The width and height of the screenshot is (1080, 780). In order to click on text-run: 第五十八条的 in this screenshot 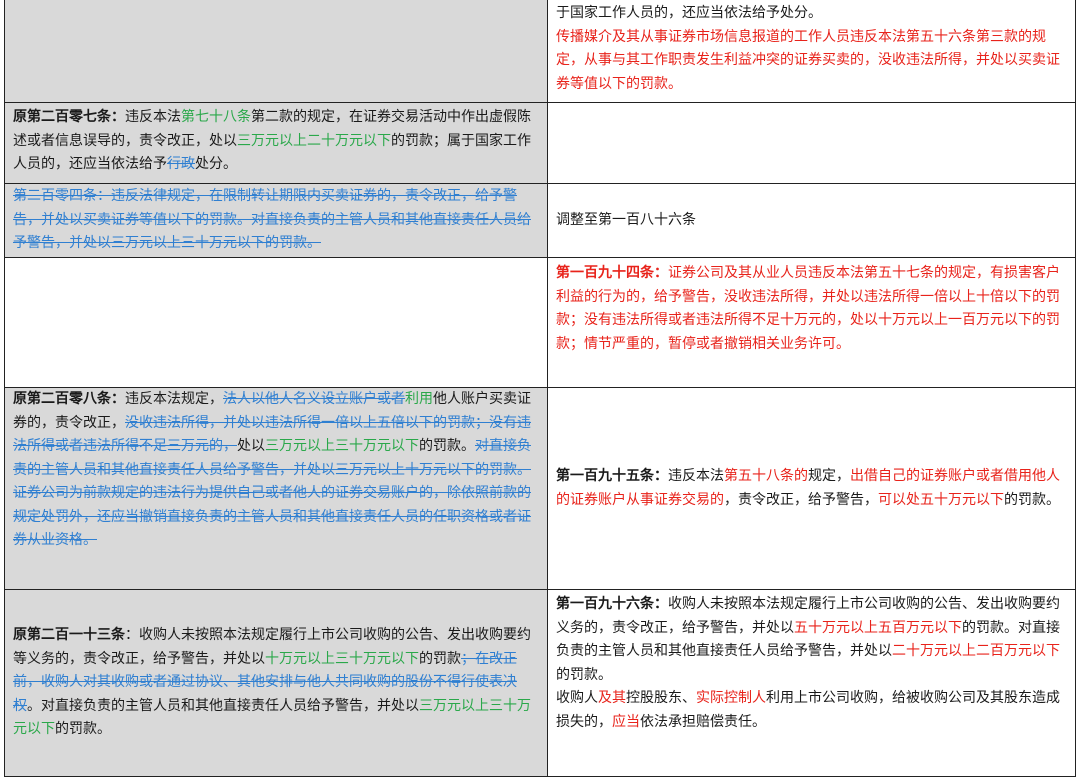, I will do `click(766, 476)`.